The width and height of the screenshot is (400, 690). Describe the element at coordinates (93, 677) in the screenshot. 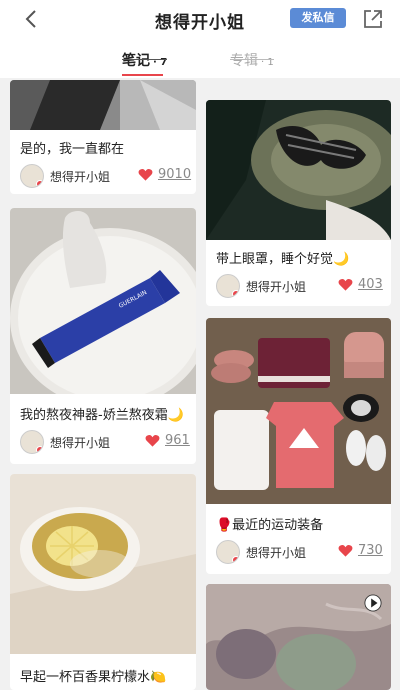

I see `note-caption: 早起一杯百香果柠檬水🍋` at that location.